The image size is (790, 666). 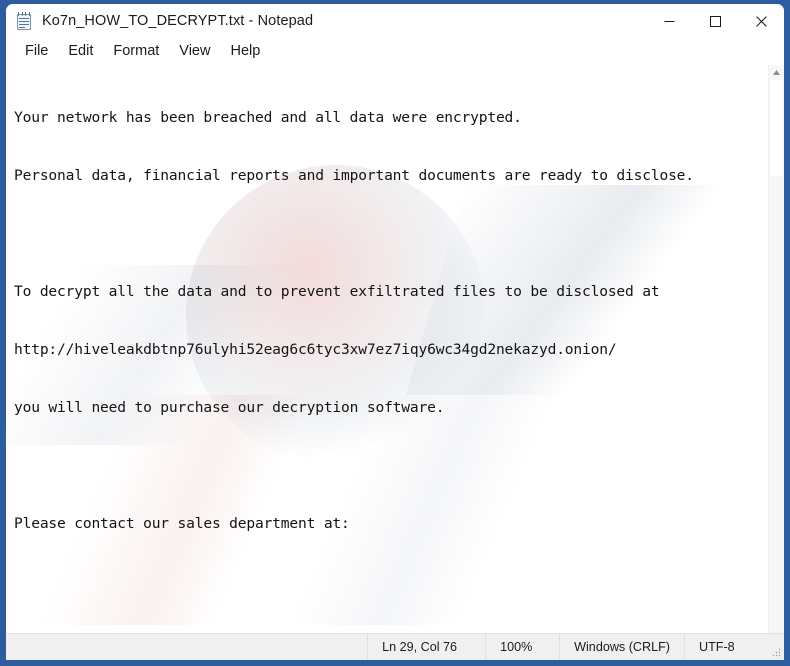 I want to click on title-bar: Ko7n_HOW_TO_DECRYPT.txt - Notepad, so click(x=395, y=21).